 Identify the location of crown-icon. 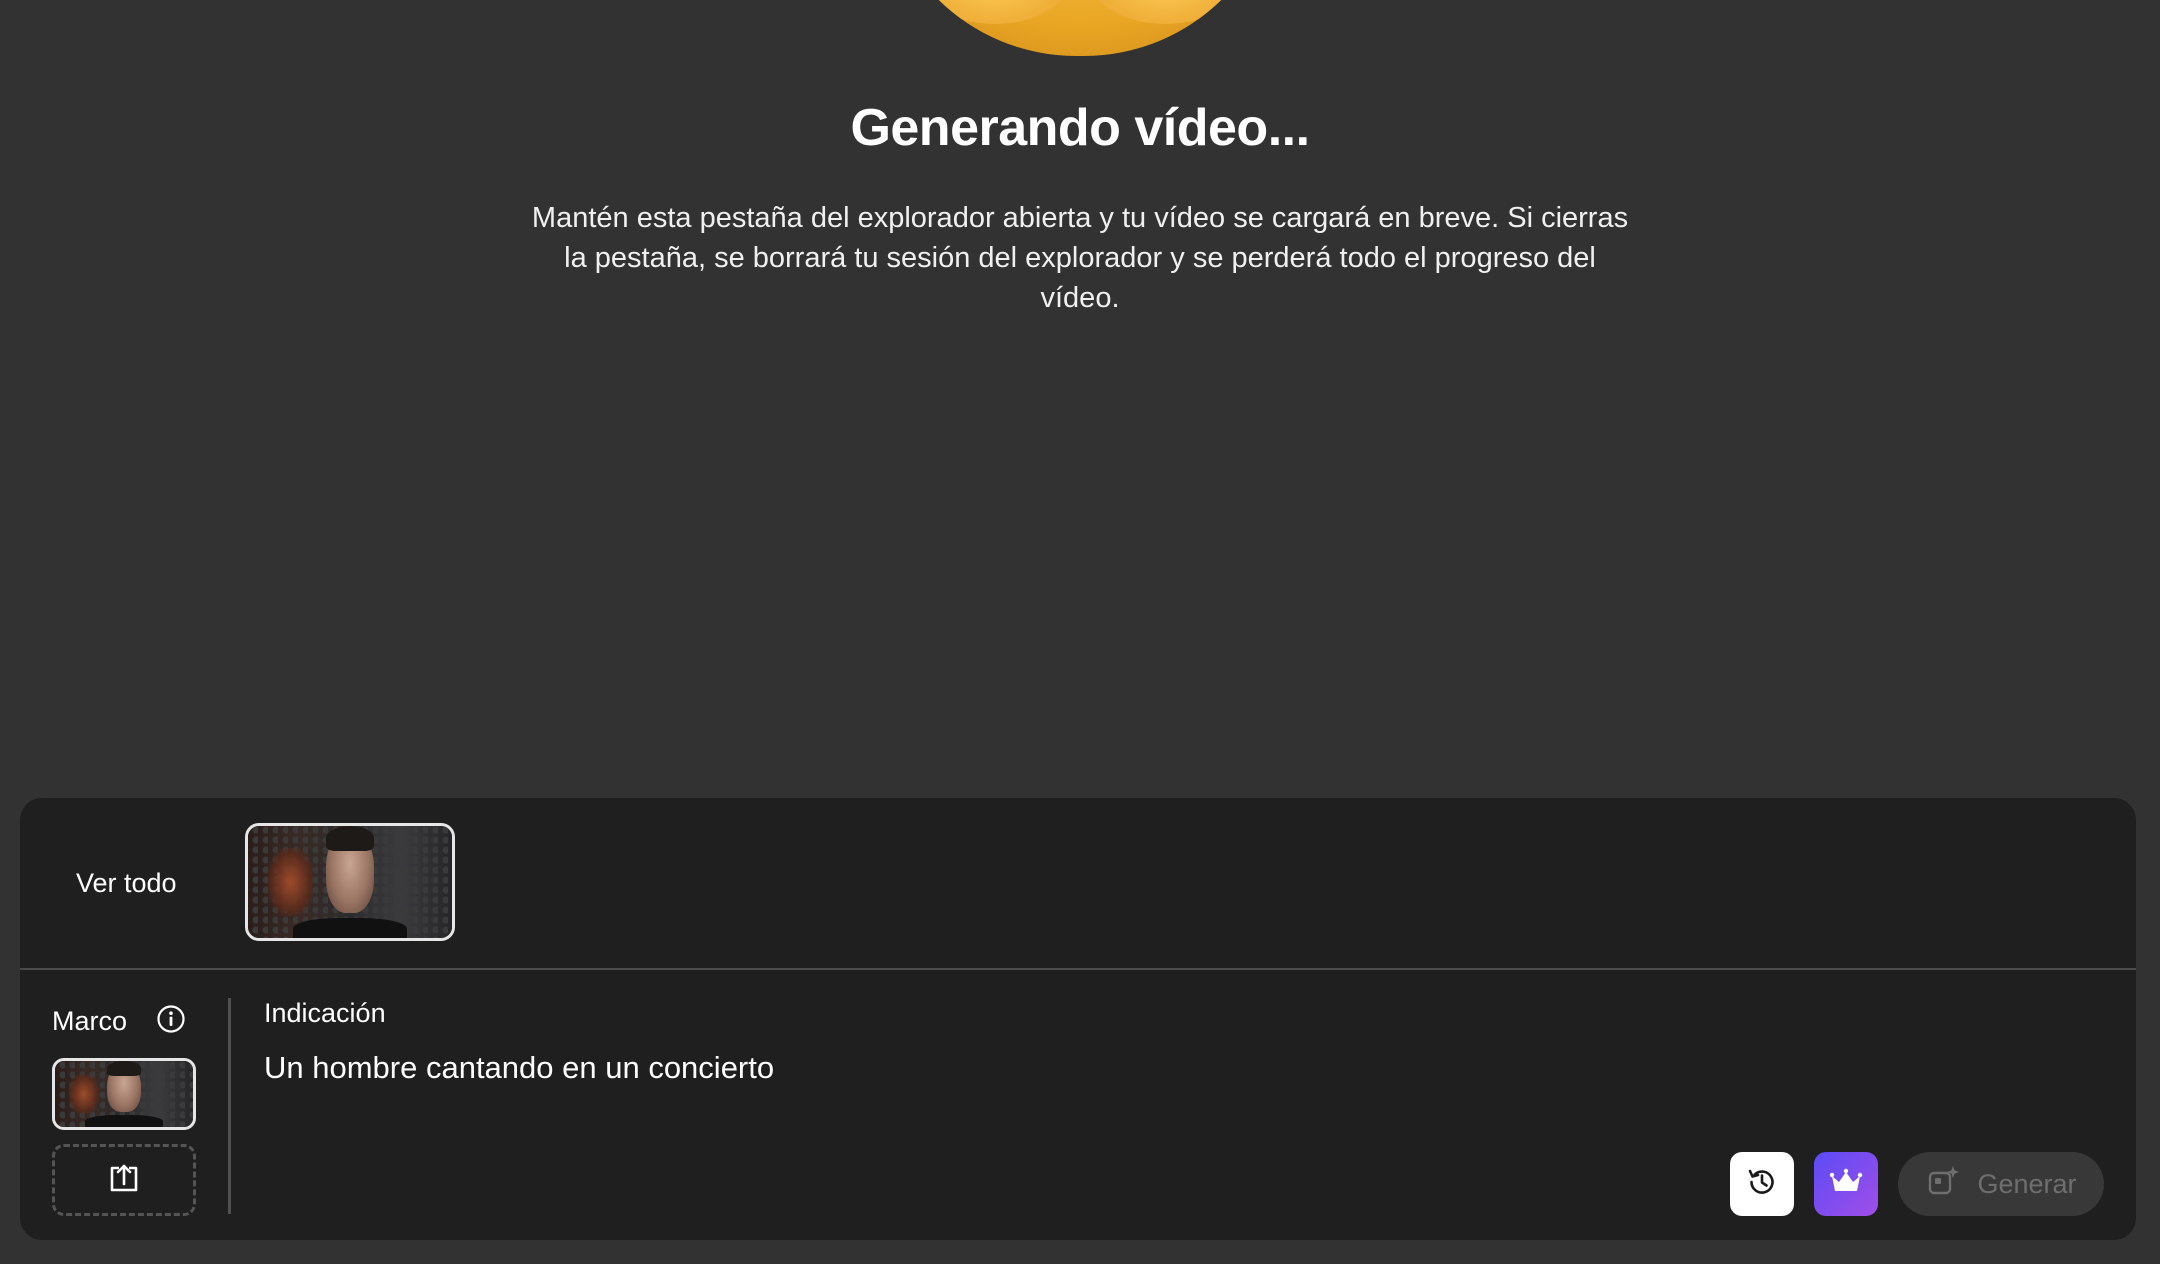
(1846, 1184).